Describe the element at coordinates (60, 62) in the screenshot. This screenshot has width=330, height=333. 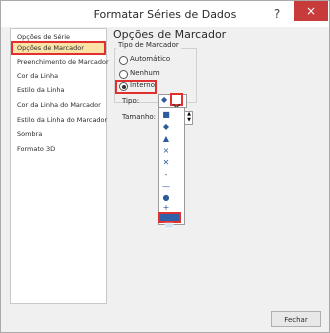
I see `sidebar-item-preenchimento-de-marcador: Preenchimento de Marcador` at that location.